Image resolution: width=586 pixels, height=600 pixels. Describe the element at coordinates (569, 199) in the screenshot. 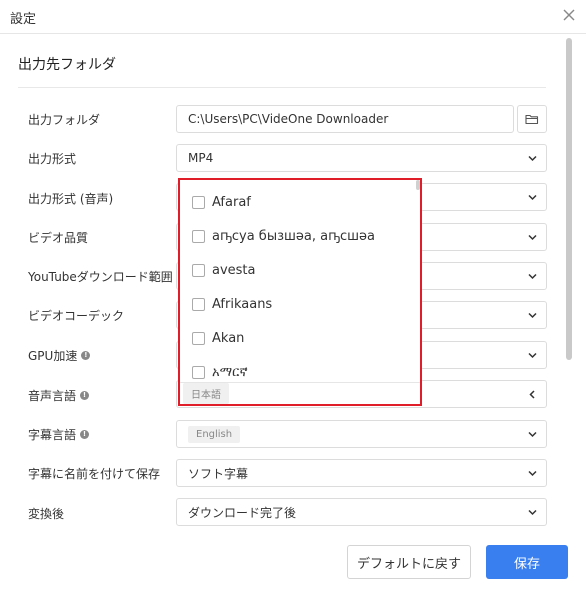

I see `settings-scrollbar` at that location.